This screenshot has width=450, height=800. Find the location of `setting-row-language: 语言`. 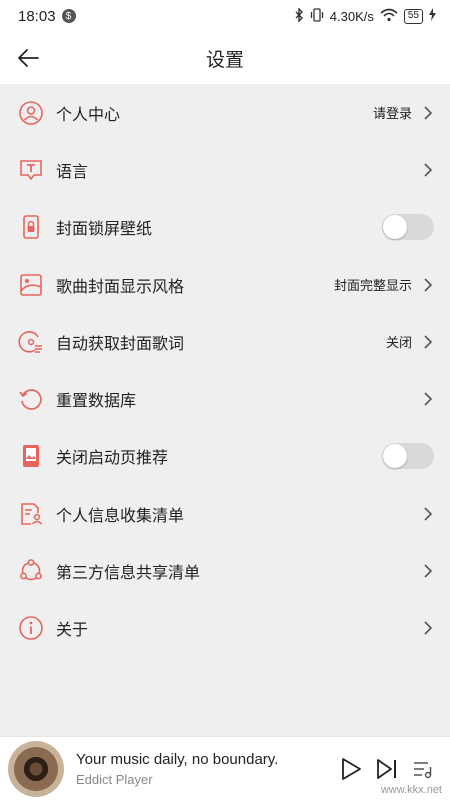

setting-row-language: 语言 is located at coordinates (225, 169).